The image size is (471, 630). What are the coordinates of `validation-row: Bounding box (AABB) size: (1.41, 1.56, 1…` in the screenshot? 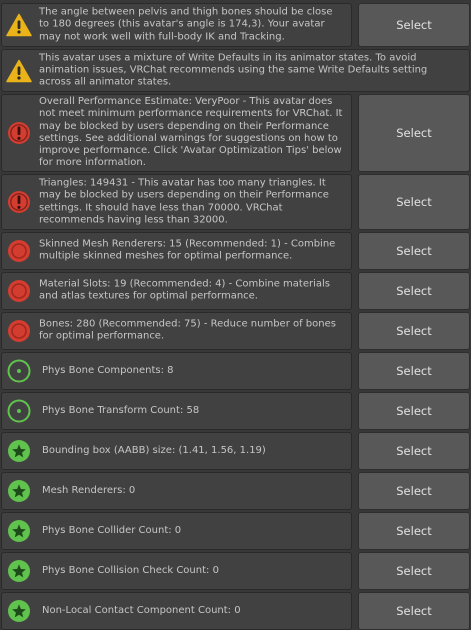 It's located at (235, 451).